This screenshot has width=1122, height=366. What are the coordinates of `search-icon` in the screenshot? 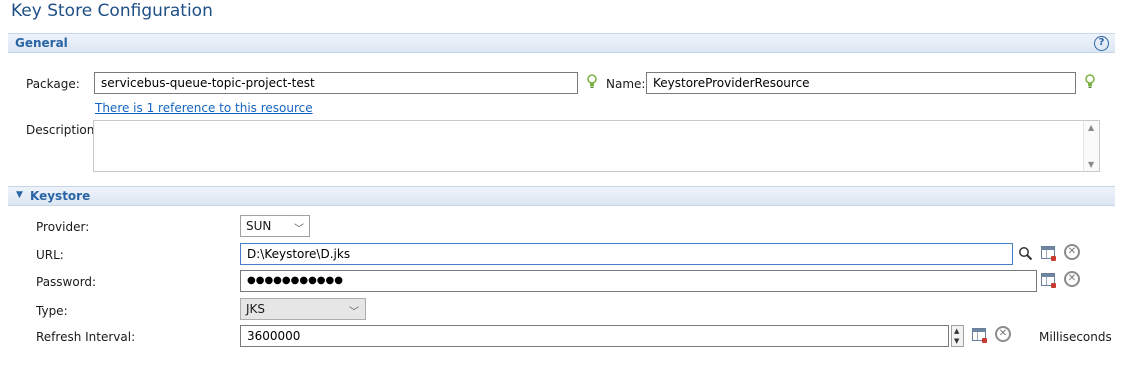 It's located at (1025, 253).